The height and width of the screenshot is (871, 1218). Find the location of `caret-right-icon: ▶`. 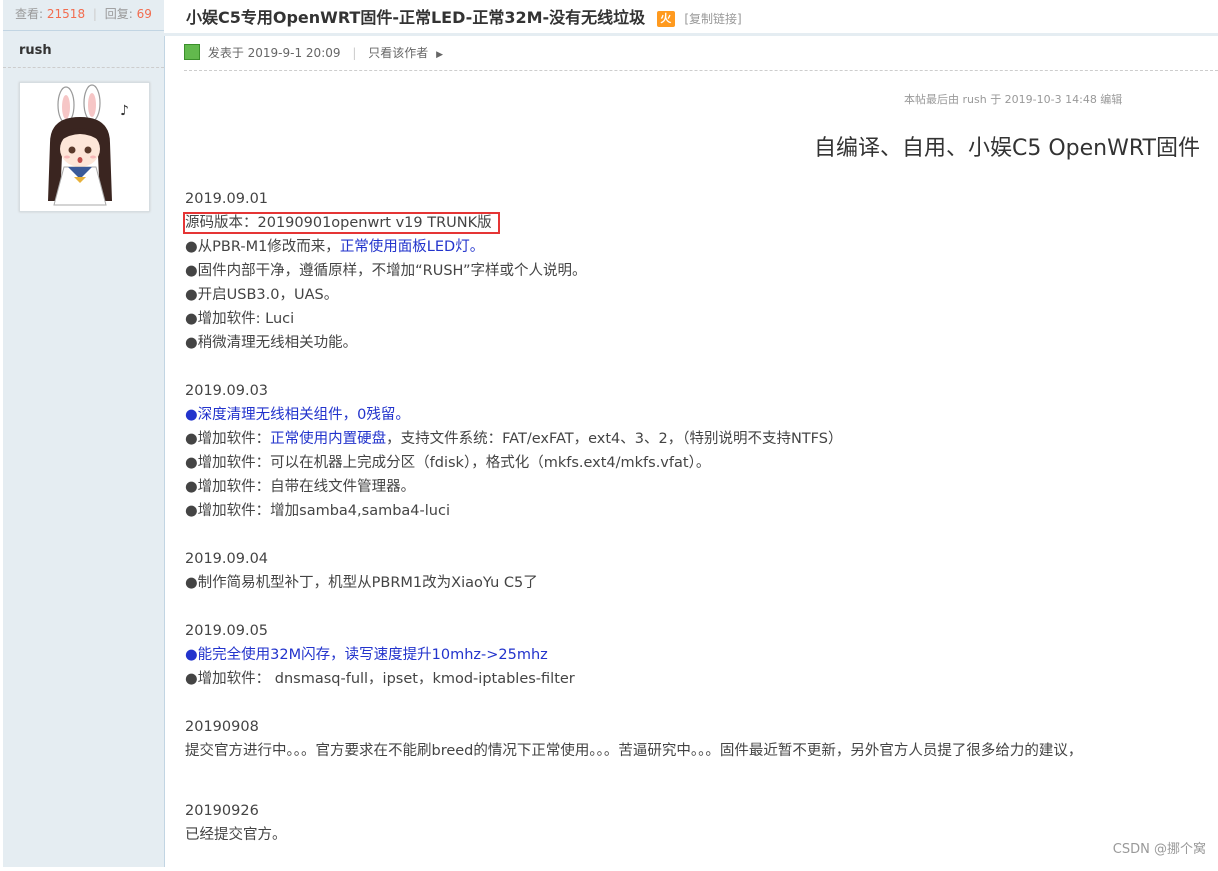

caret-right-icon: ▶ is located at coordinates (439, 55).